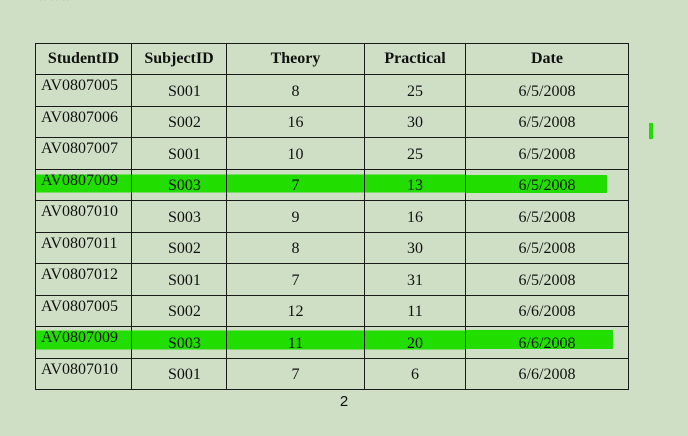 Image resolution: width=688 pixels, height=436 pixels. I want to click on cell-practical: 13, so click(415, 184).